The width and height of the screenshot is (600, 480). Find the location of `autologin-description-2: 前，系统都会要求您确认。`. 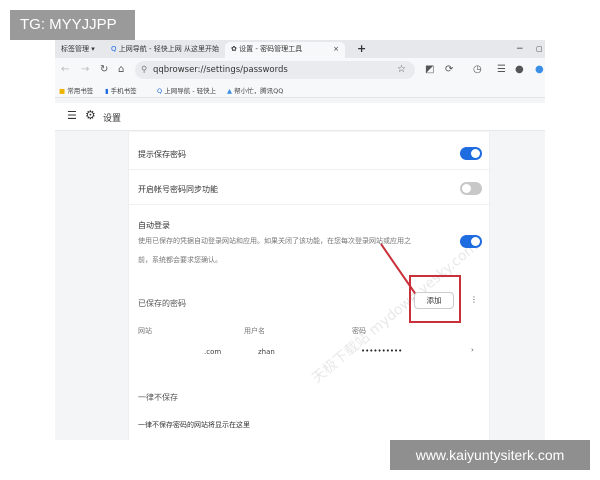

autologin-description-2: 前，系统都会要求您确认。 is located at coordinates (180, 260).